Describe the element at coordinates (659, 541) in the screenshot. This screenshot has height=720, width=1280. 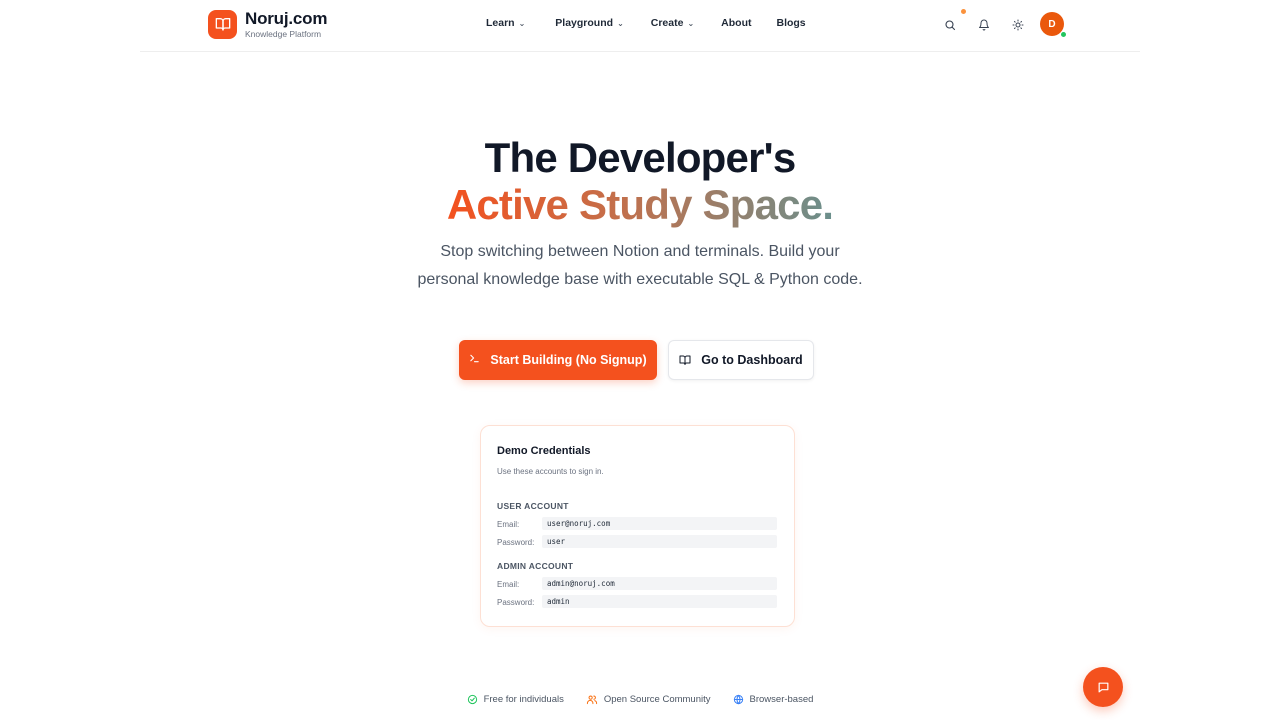
I see `user-password-value: user` at that location.